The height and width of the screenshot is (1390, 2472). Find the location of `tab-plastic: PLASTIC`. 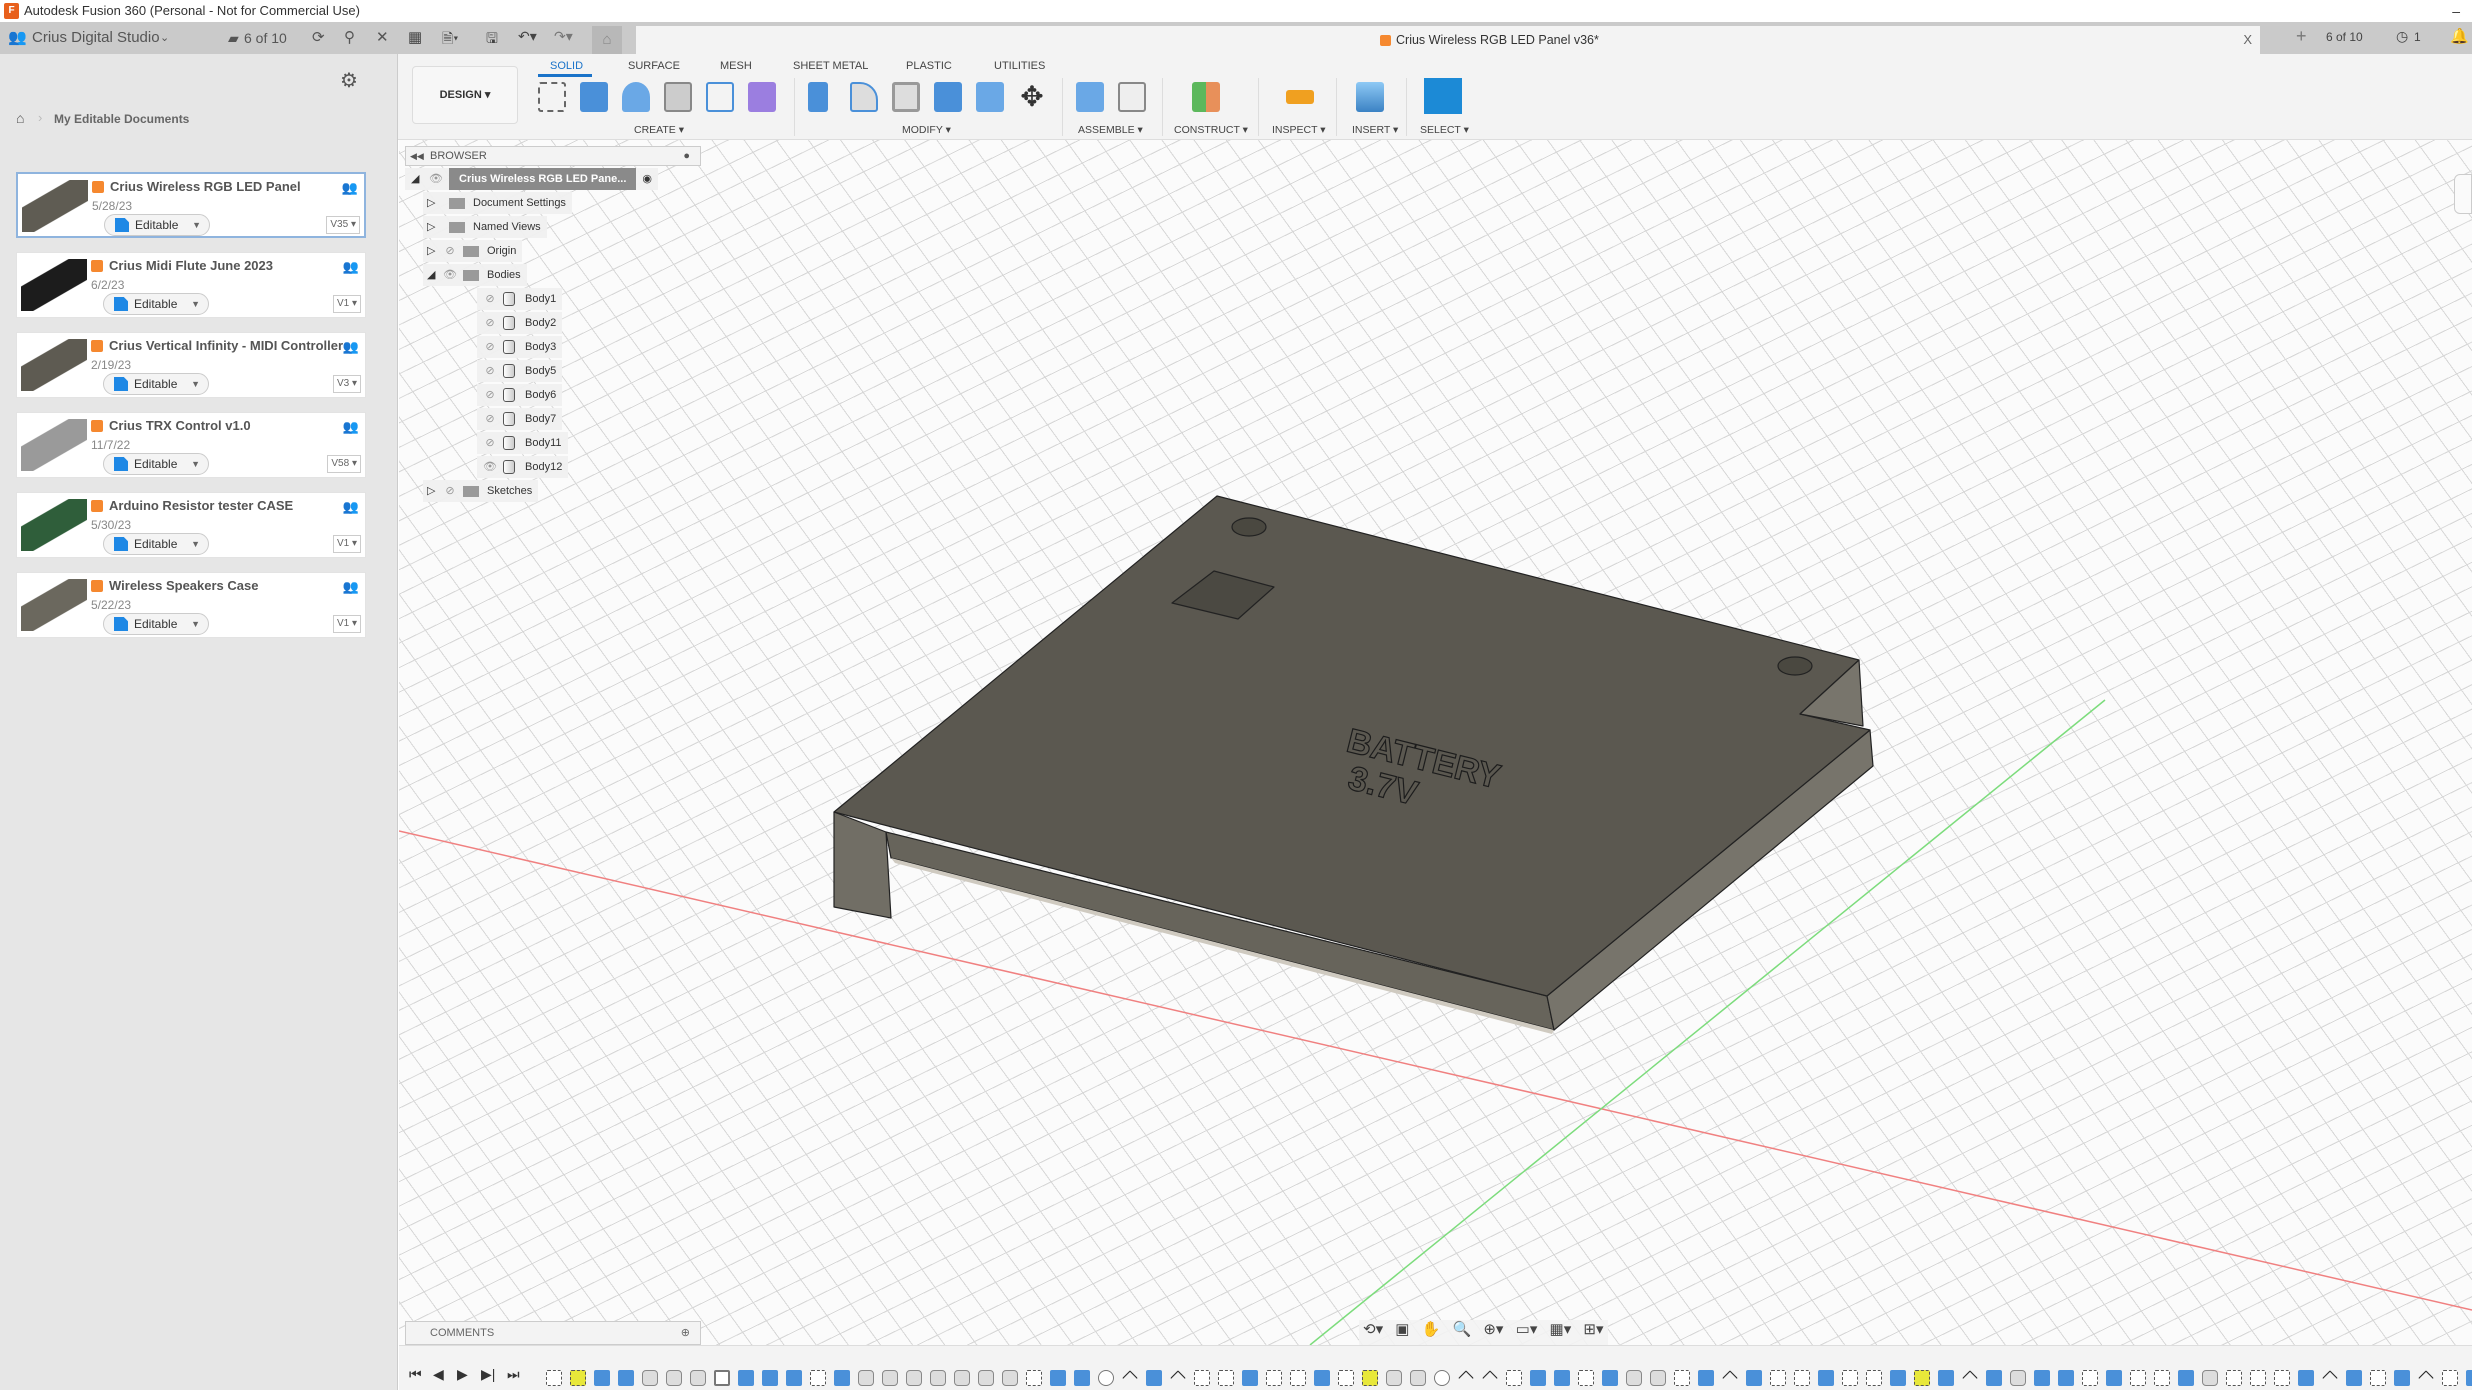

tab-plastic: PLASTIC is located at coordinates (929, 66).